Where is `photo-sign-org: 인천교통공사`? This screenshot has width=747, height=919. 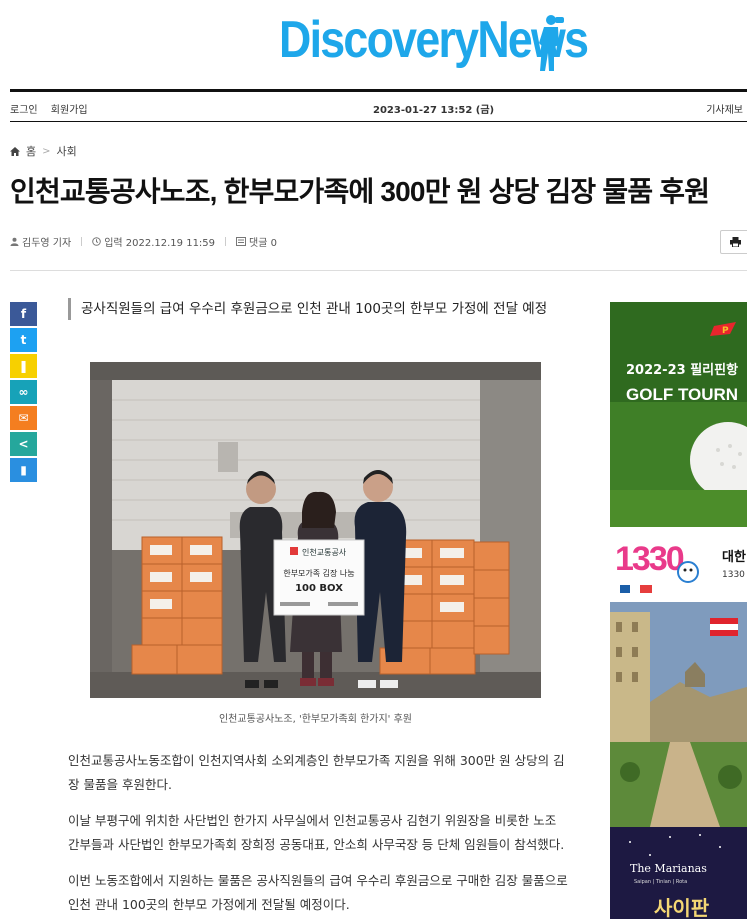
photo-sign-org: 인천교통공사 is located at coordinates (324, 552).